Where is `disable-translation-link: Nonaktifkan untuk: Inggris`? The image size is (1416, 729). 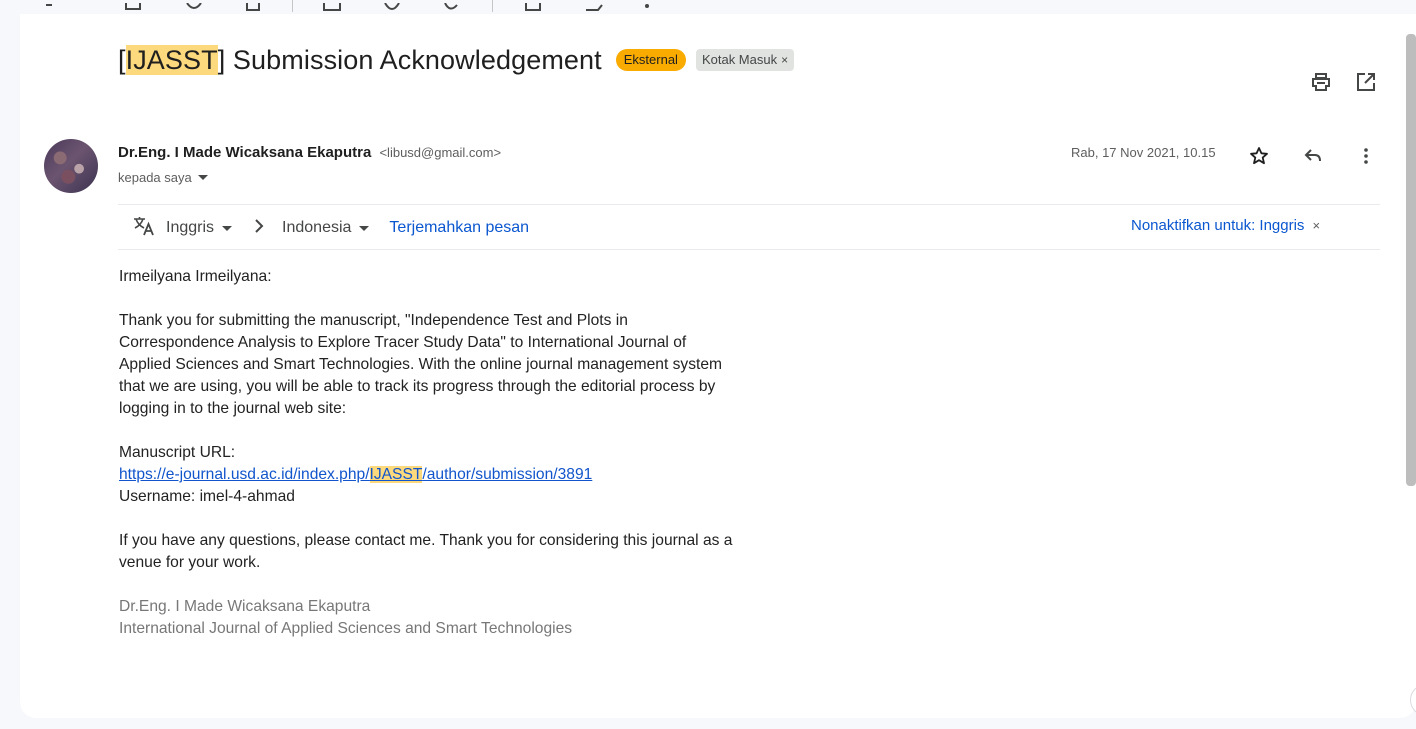
disable-translation-link: Nonaktifkan untuk: Inggris is located at coordinates (1217, 225).